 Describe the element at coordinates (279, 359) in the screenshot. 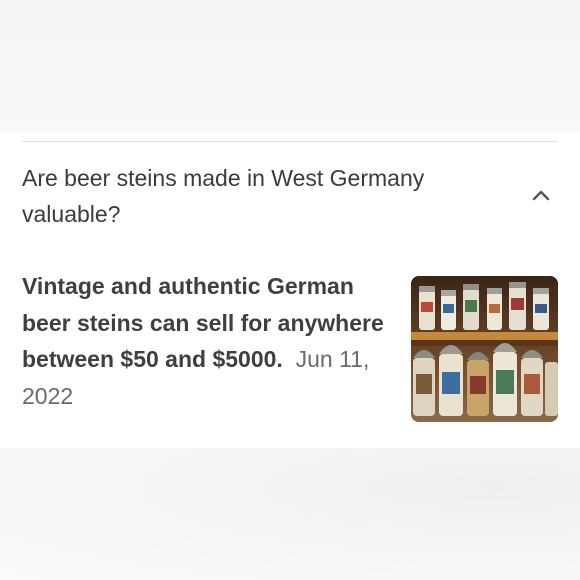

I see `answer-period: .` at that location.